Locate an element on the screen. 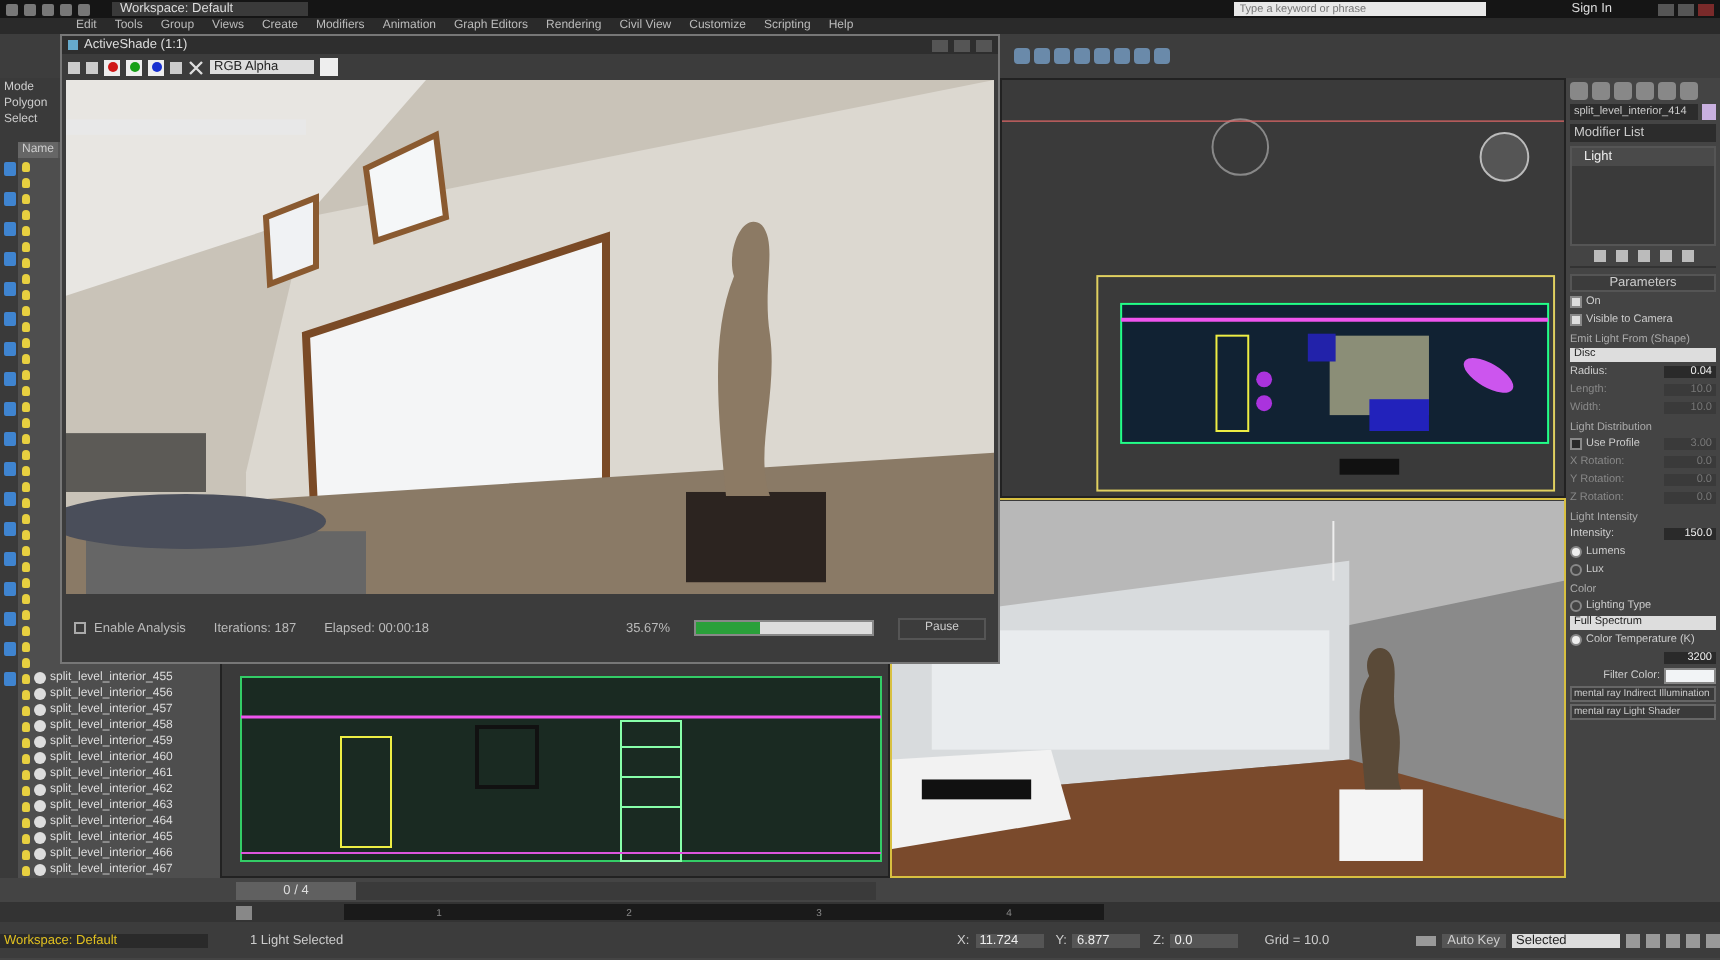 This screenshot has height=960, width=1720. clear-icon is located at coordinates (196, 67).